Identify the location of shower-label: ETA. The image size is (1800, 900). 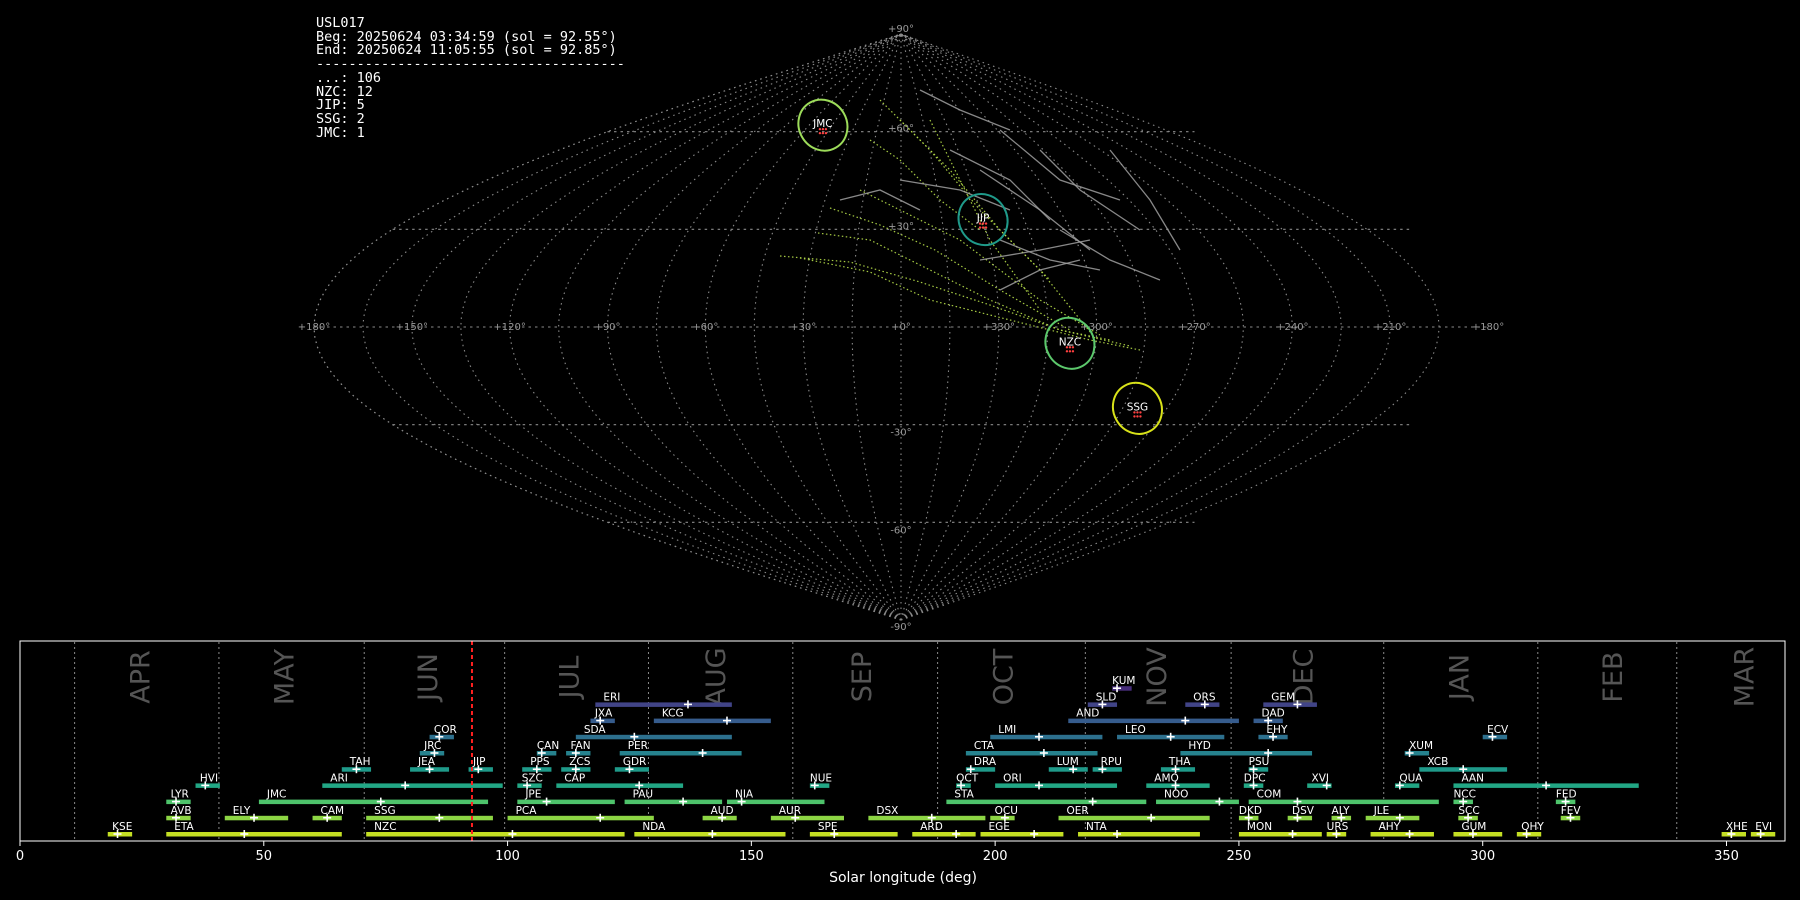
(184, 827).